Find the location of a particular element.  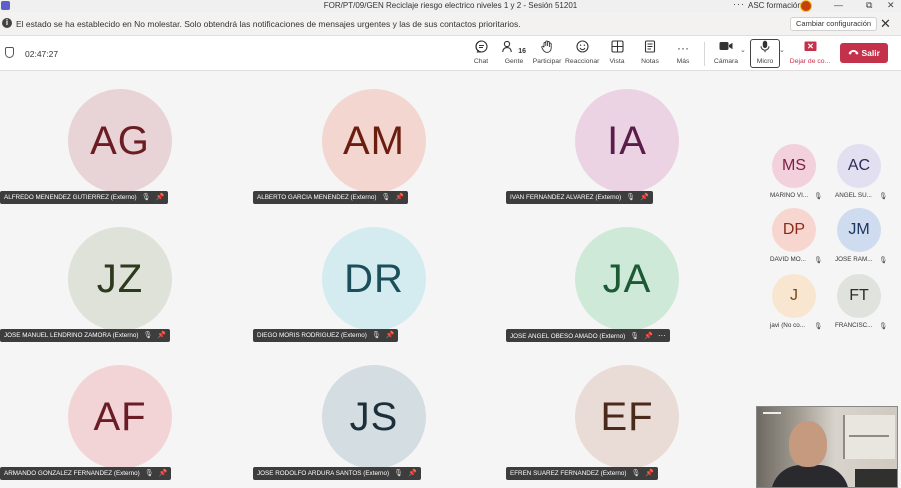

participant-name-bar: EFREN SUAREZ FERNANDEZ (Externo) 🎙 📌 is located at coordinates (582, 473).